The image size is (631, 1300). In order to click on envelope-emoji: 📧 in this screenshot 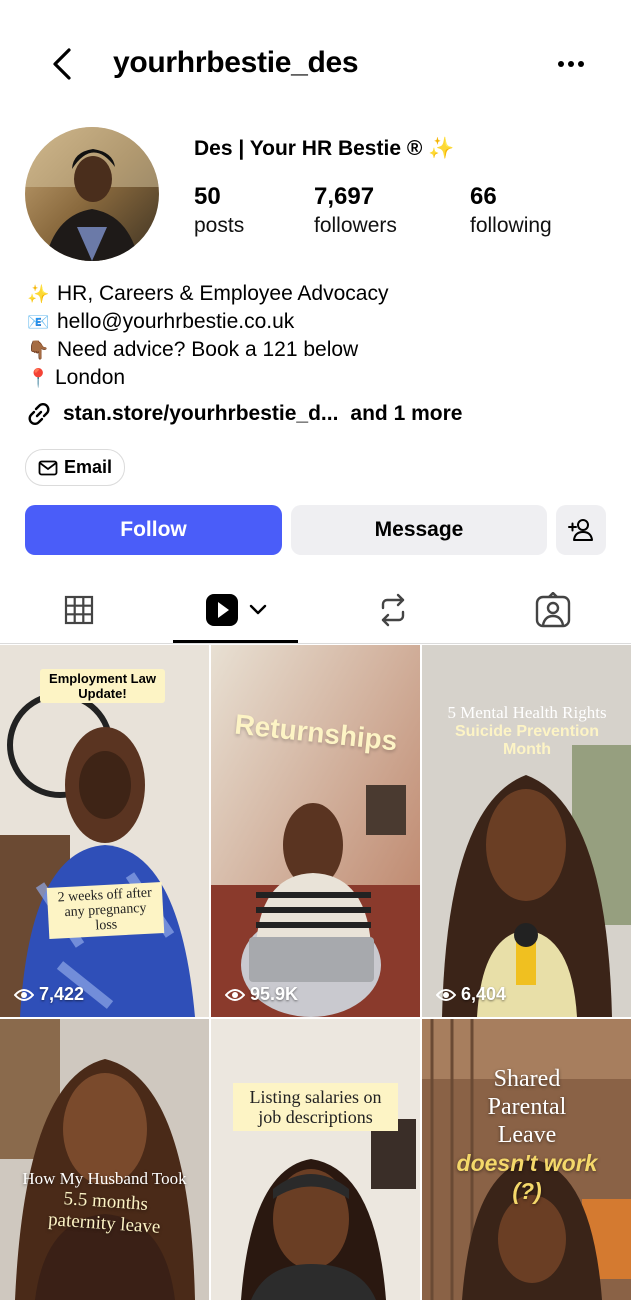, I will do `click(38, 322)`.